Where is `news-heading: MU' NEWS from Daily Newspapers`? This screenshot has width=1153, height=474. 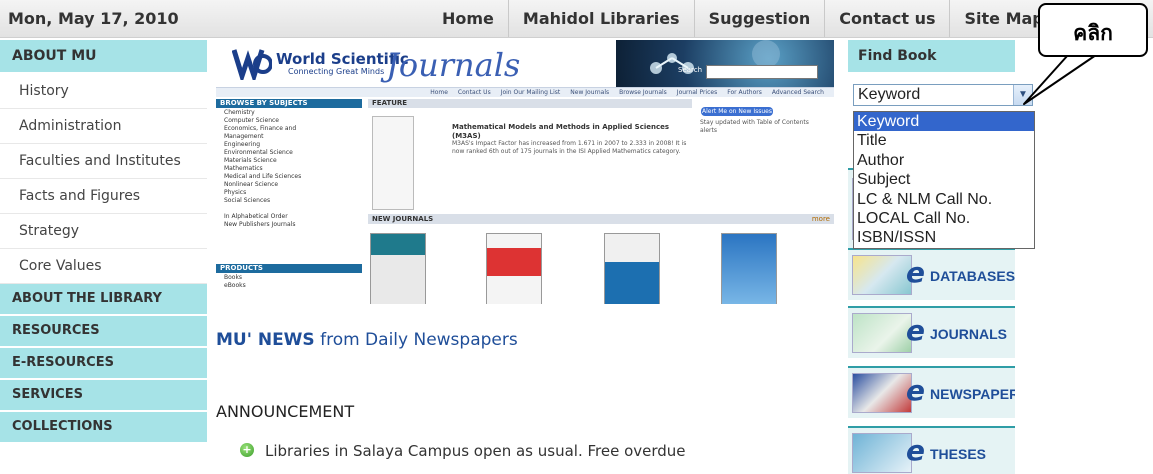
news-heading: MU' NEWS from Daily Newspapers is located at coordinates (367, 340).